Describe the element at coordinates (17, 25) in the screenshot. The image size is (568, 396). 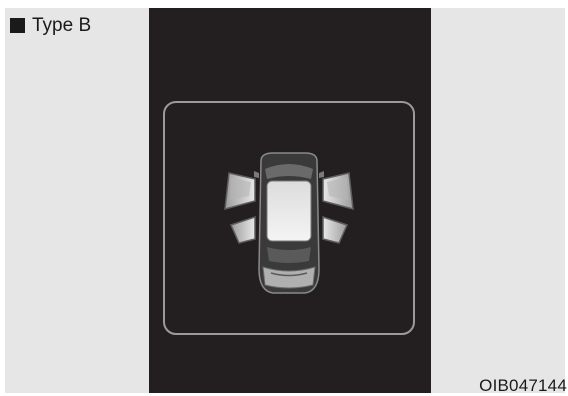
I see `black-square-icon` at that location.